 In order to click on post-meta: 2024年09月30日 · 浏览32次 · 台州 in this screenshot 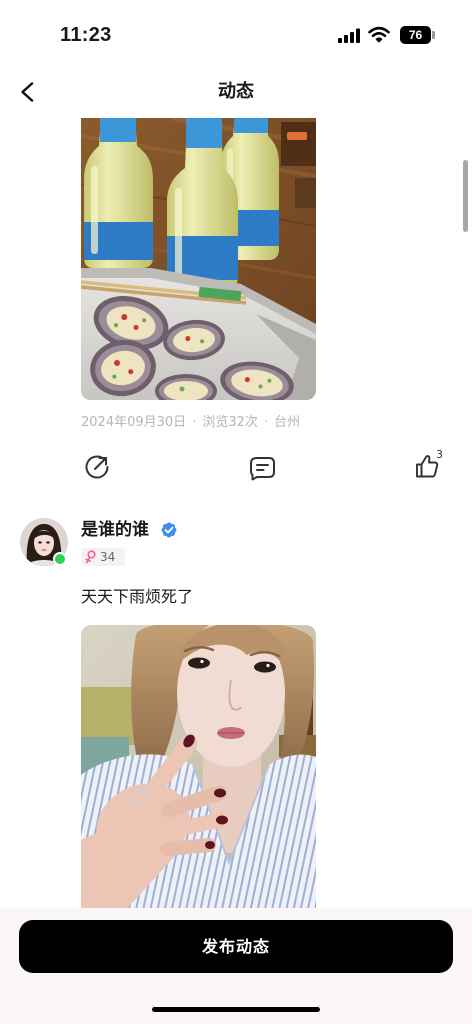, I will do `click(190, 423)`.